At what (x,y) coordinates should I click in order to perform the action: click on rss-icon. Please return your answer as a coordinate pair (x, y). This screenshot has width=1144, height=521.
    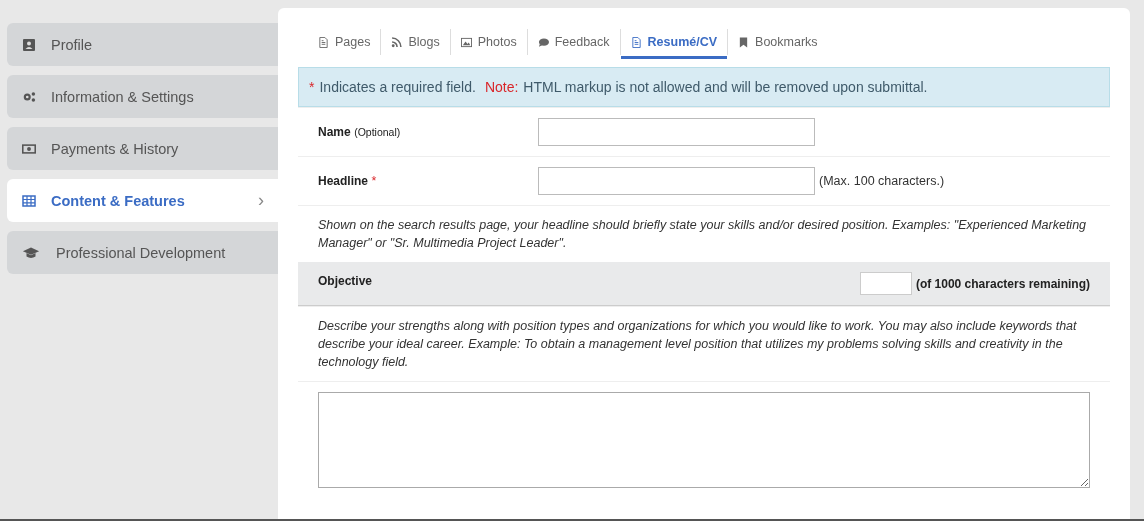
    Looking at the image, I should click on (397, 42).